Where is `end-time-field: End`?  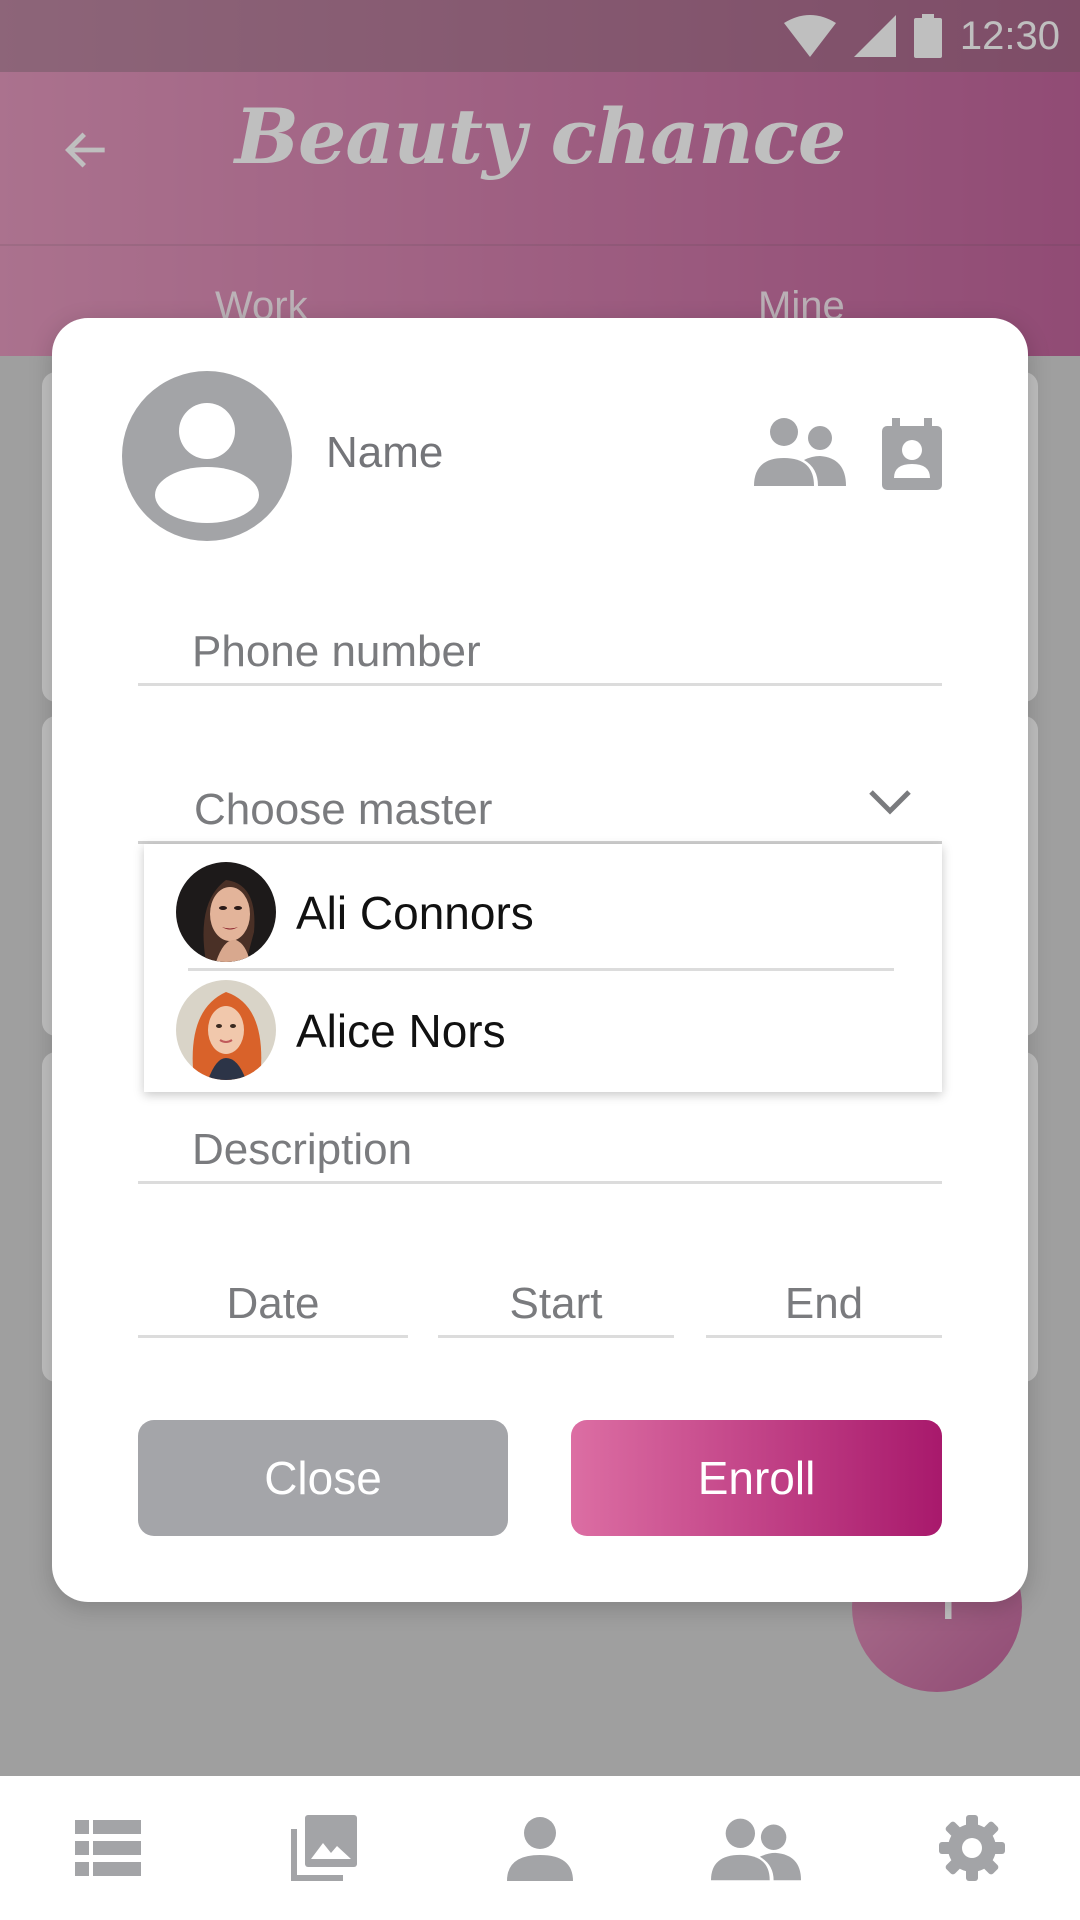
end-time-field: End is located at coordinates (824, 1303).